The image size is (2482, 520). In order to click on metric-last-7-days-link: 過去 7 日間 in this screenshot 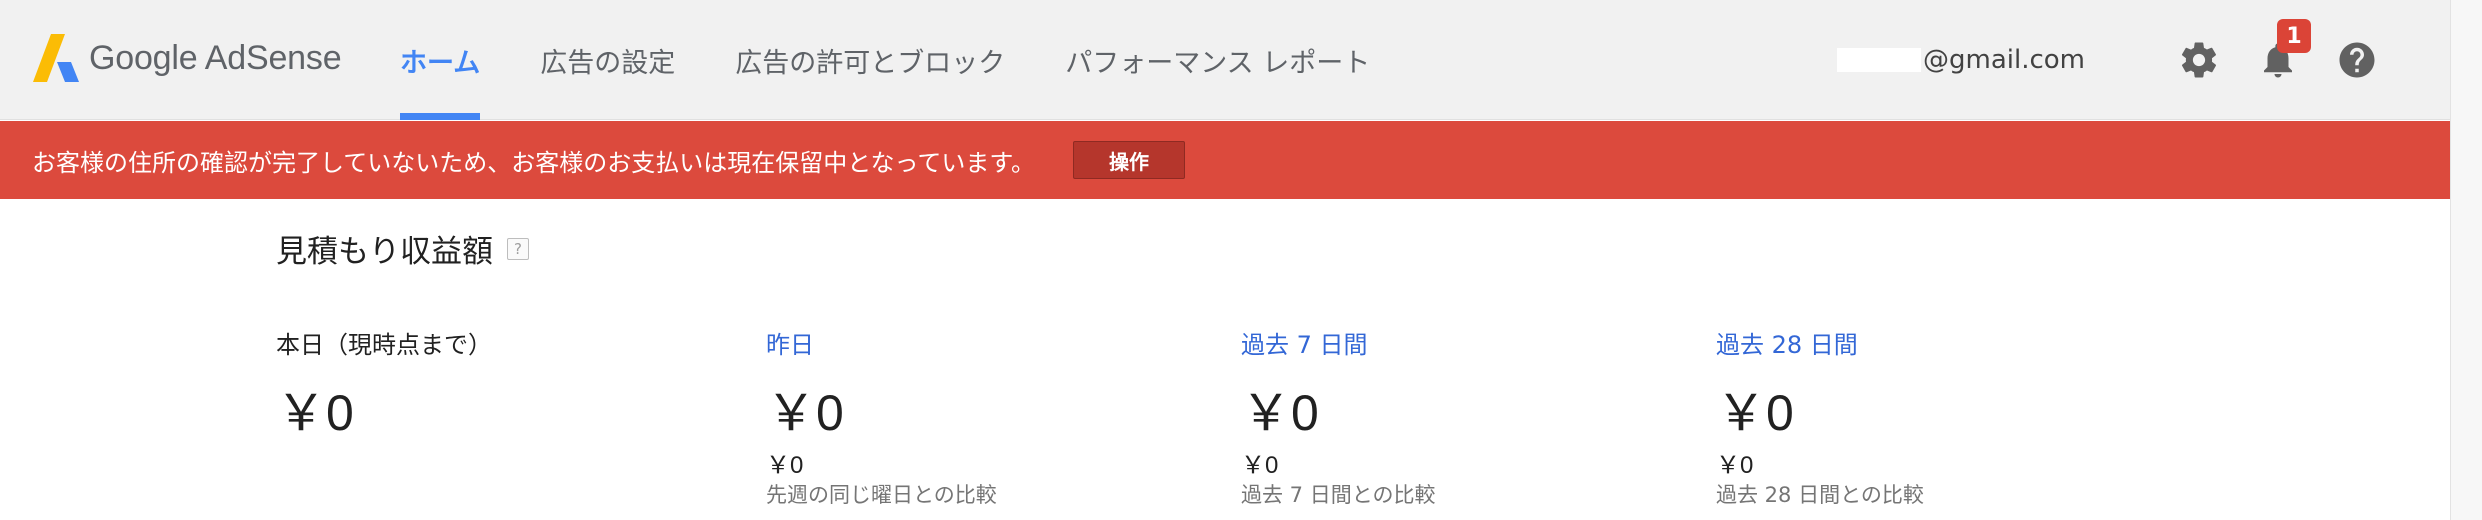, I will do `click(1441, 342)`.